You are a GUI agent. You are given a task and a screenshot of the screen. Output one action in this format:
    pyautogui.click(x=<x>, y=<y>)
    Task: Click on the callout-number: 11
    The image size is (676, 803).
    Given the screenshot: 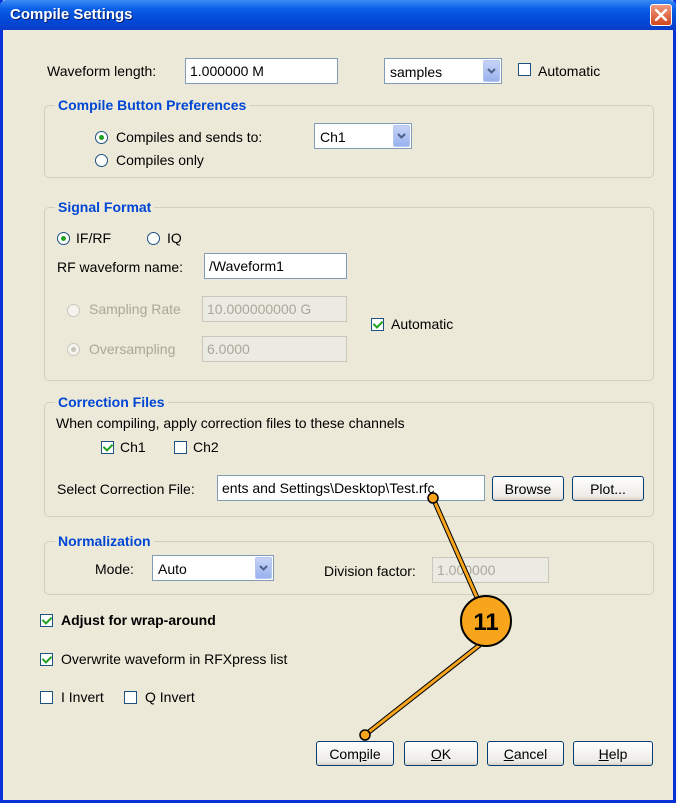 What is the action you would take?
    pyautogui.click(x=485, y=622)
    